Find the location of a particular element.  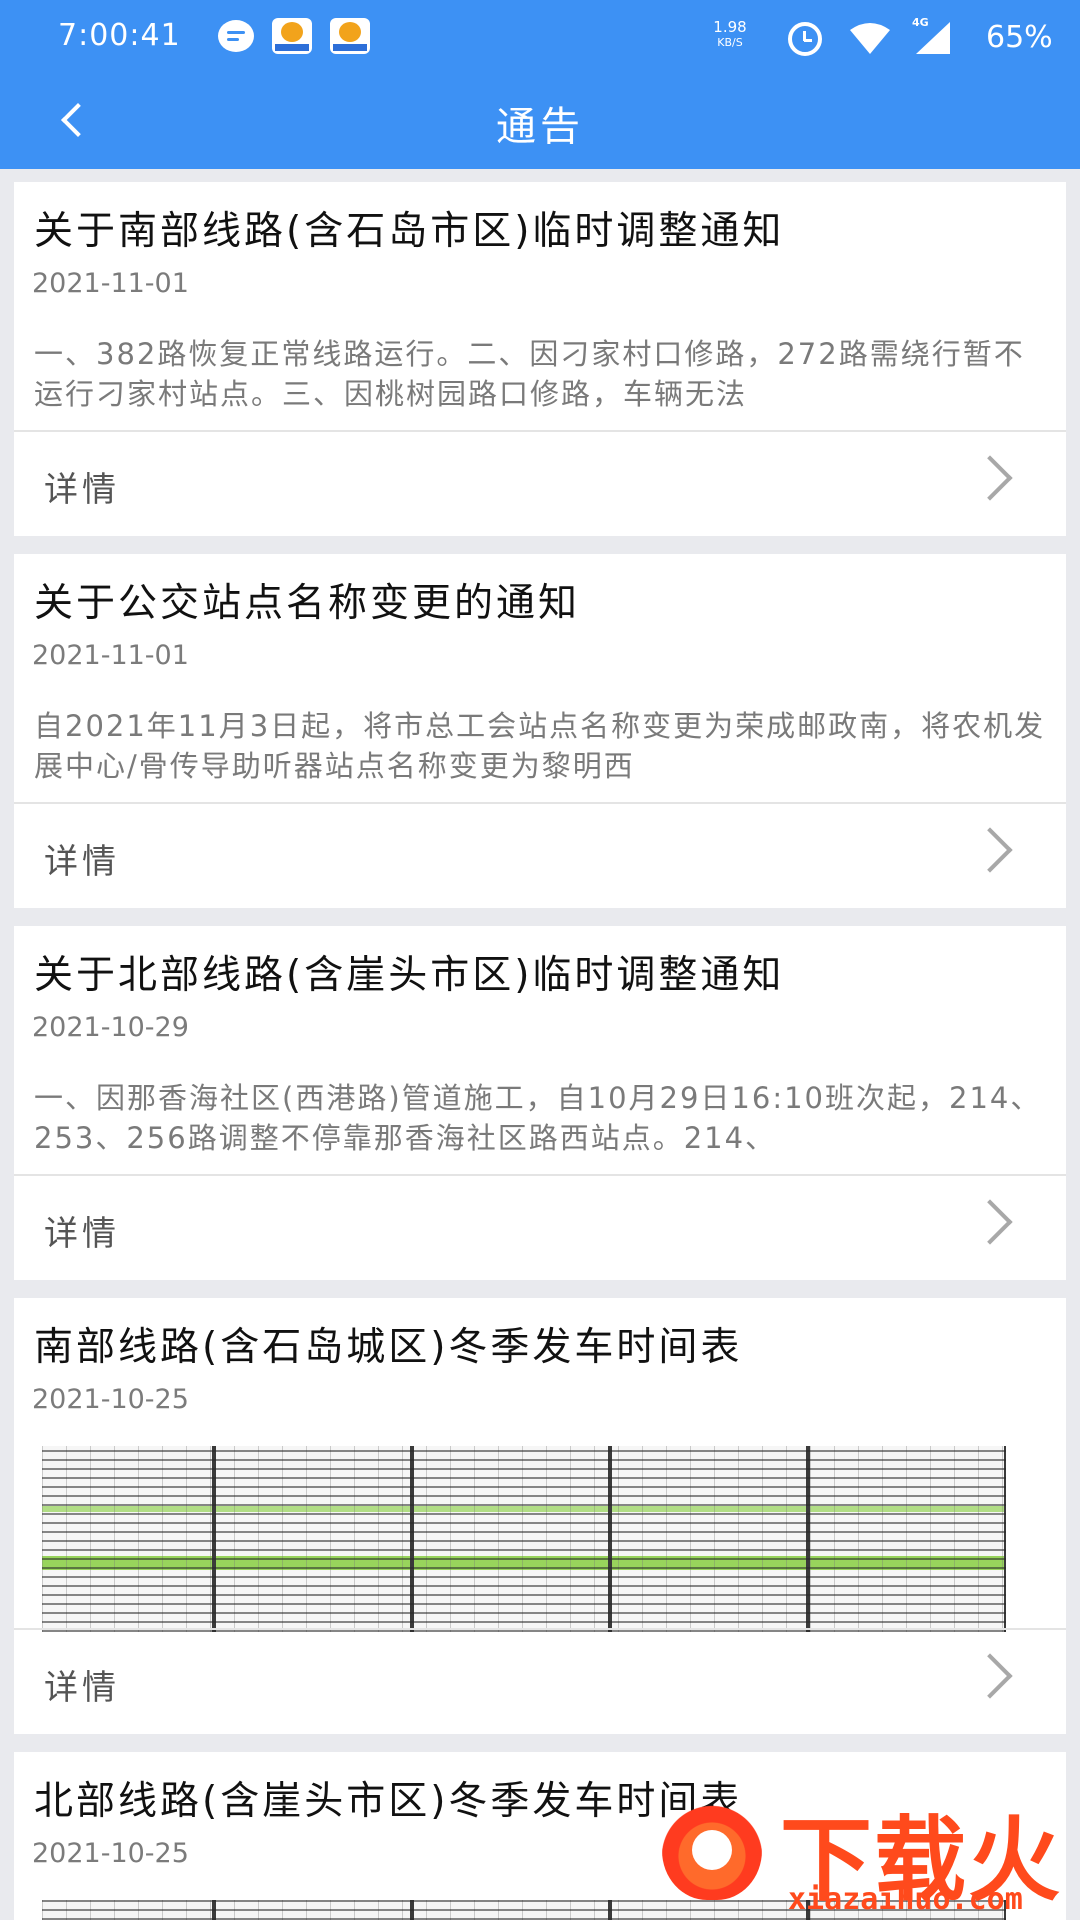

title-bar: 通告 is located at coordinates (540, 122).